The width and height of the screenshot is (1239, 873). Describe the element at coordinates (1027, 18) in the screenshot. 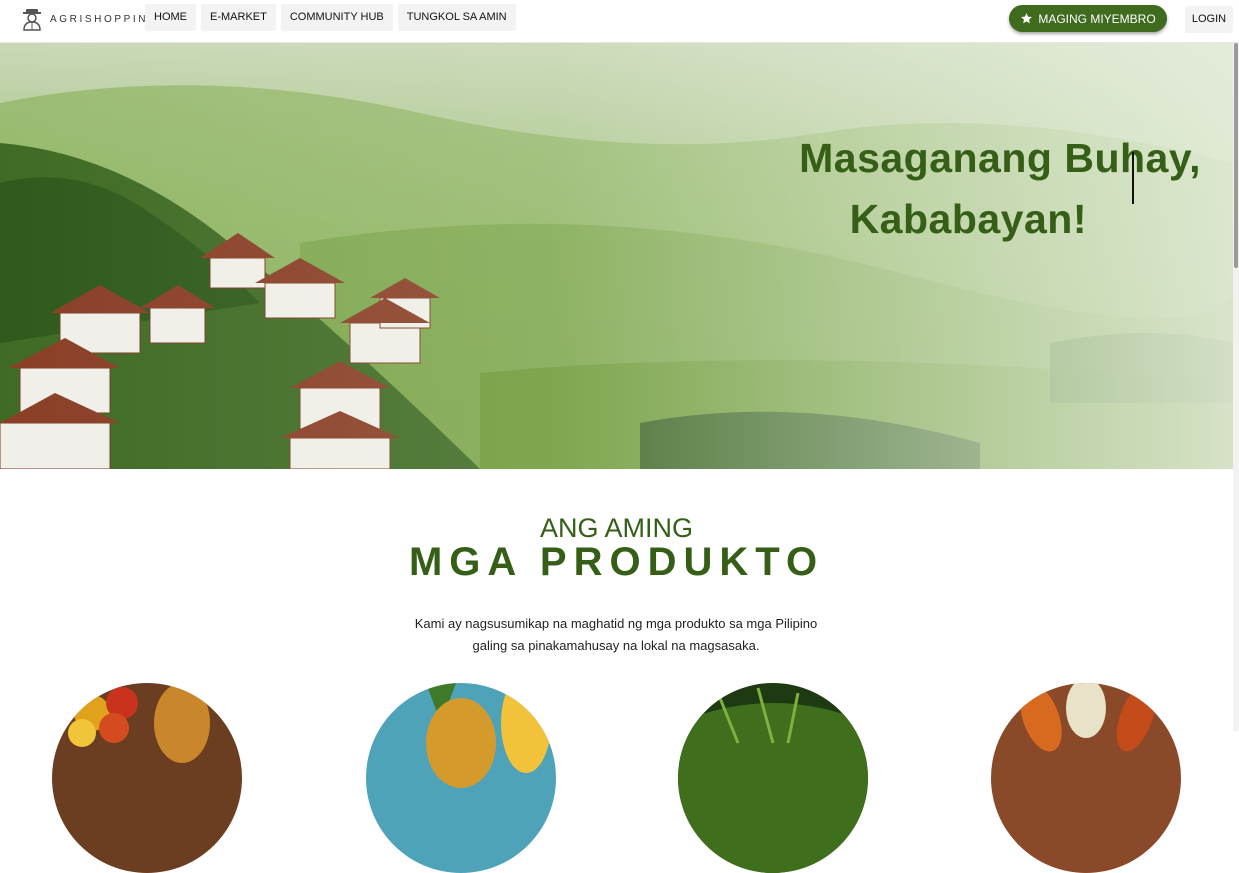

I see `star-icon` at that location.